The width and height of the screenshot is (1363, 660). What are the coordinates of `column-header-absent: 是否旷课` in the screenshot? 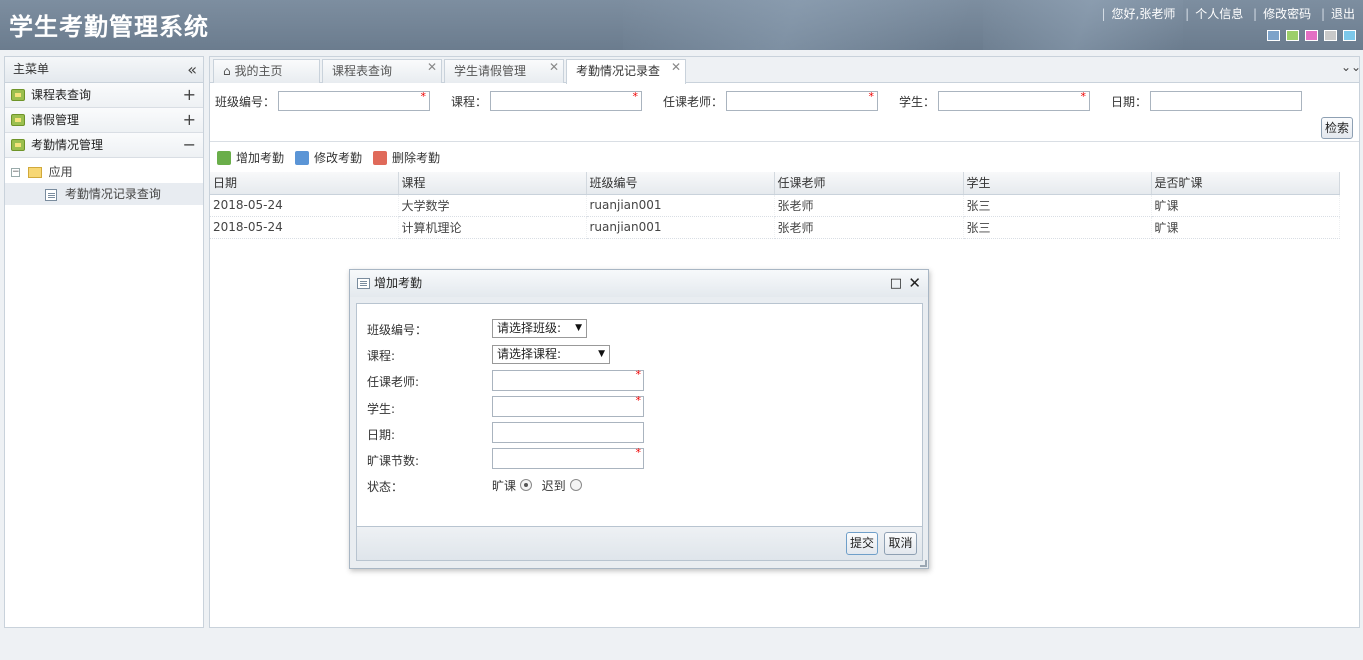 It's located at (1245, 183).